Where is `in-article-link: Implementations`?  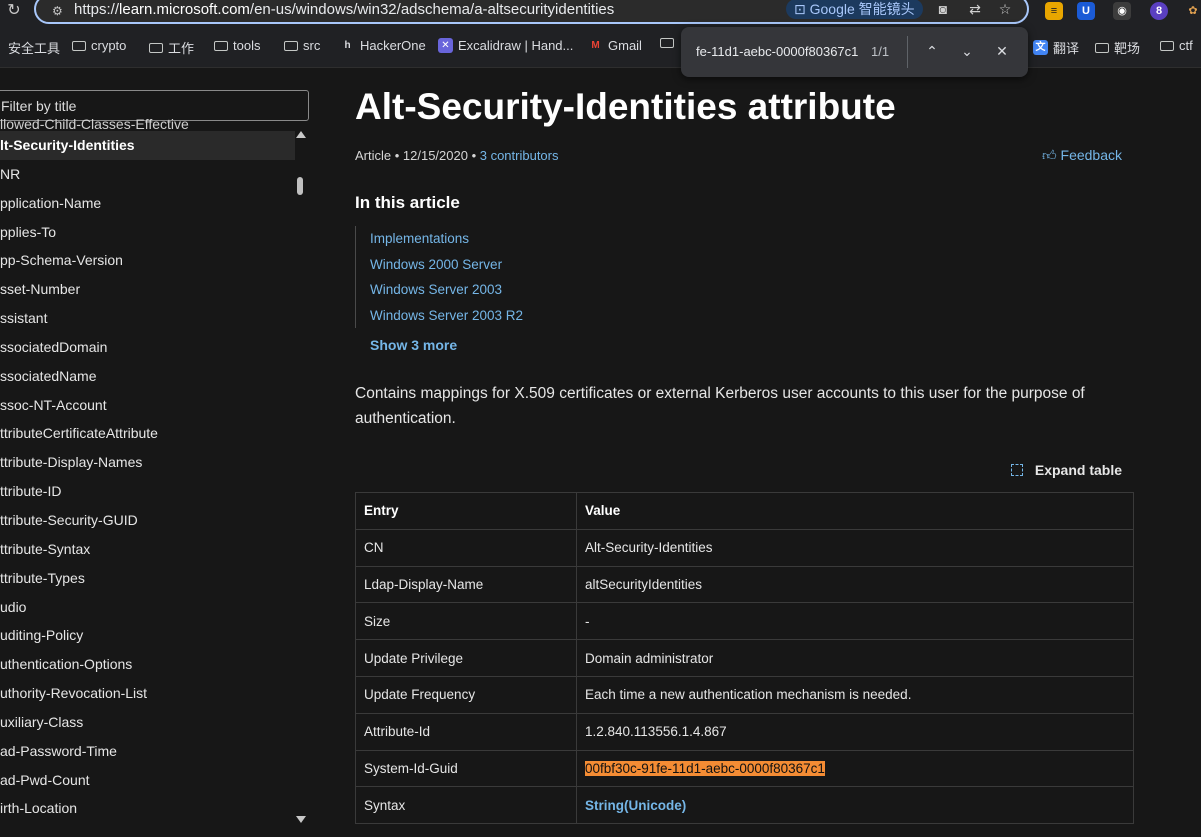
in-article-link: Implementations is located at coordinates (446, 239).